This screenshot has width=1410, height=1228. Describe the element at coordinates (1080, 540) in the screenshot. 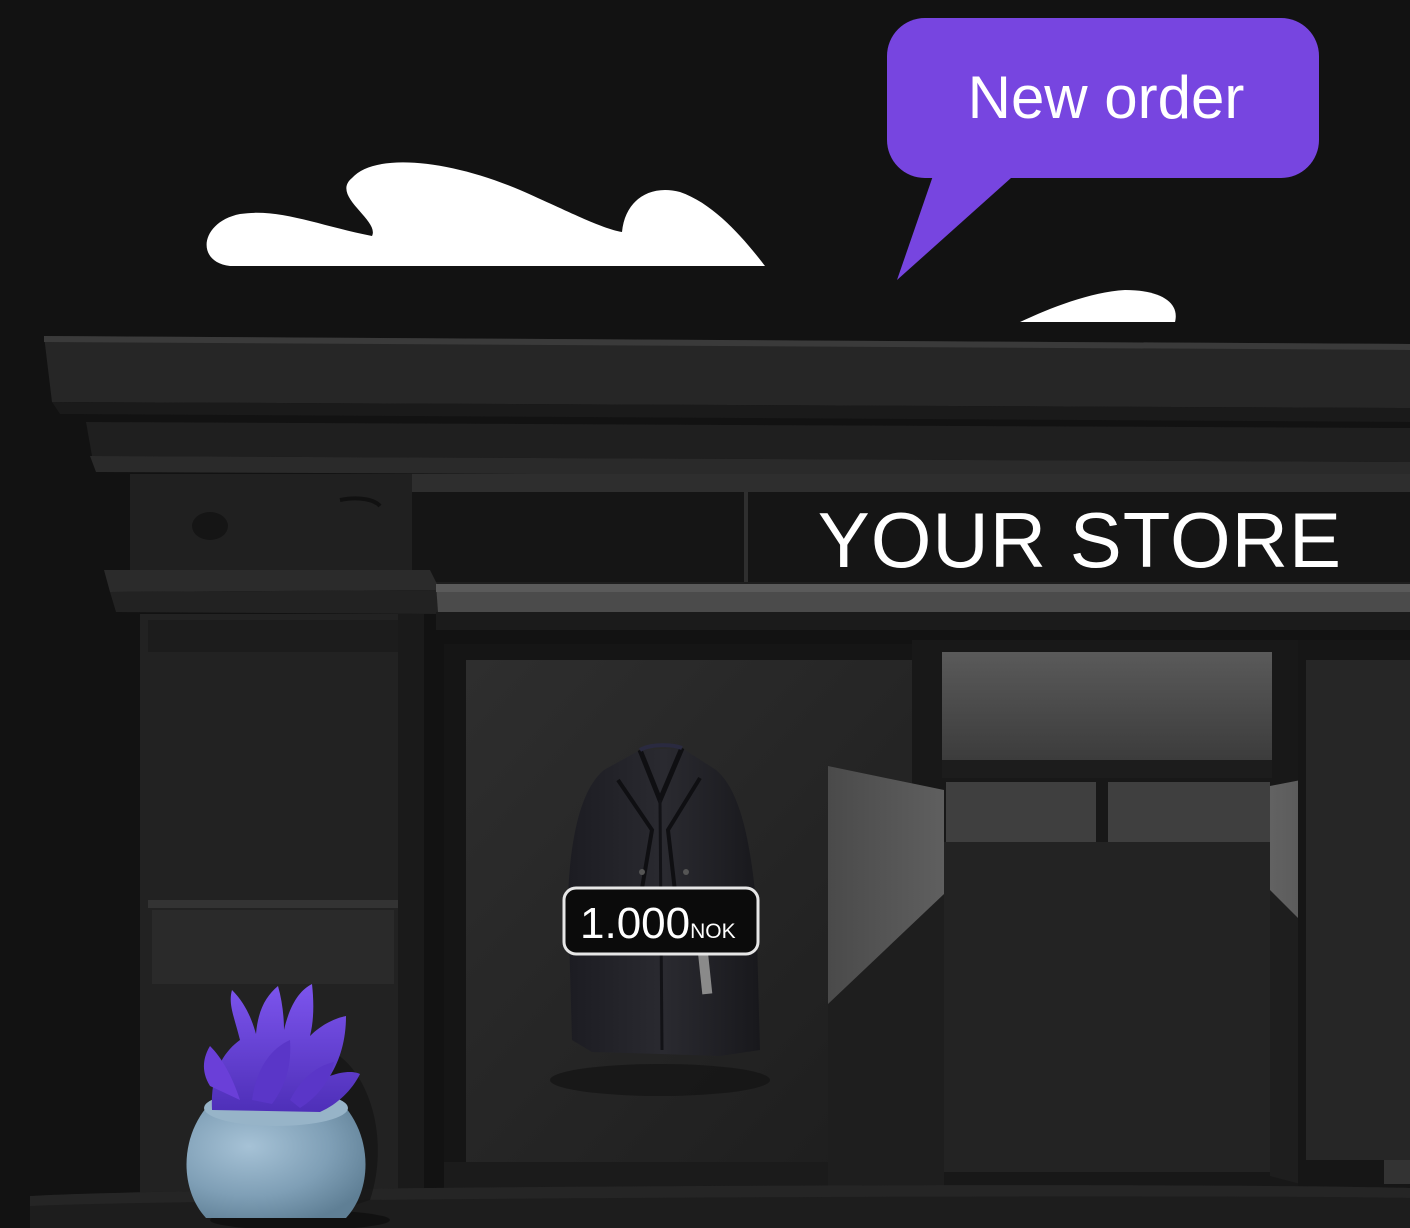

I see `store-sign-label: YOUR STORE` at that location.